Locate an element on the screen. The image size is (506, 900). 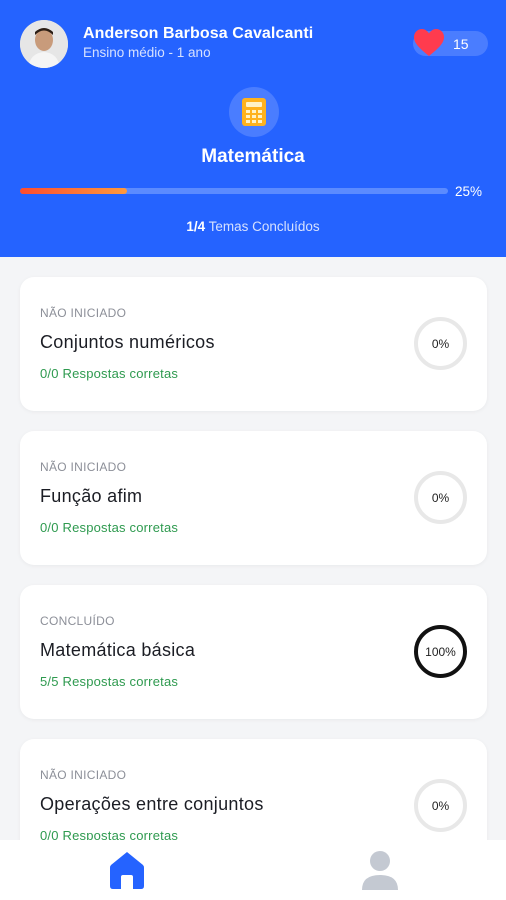
bottom-navigation is located at coordinates (253, 870).